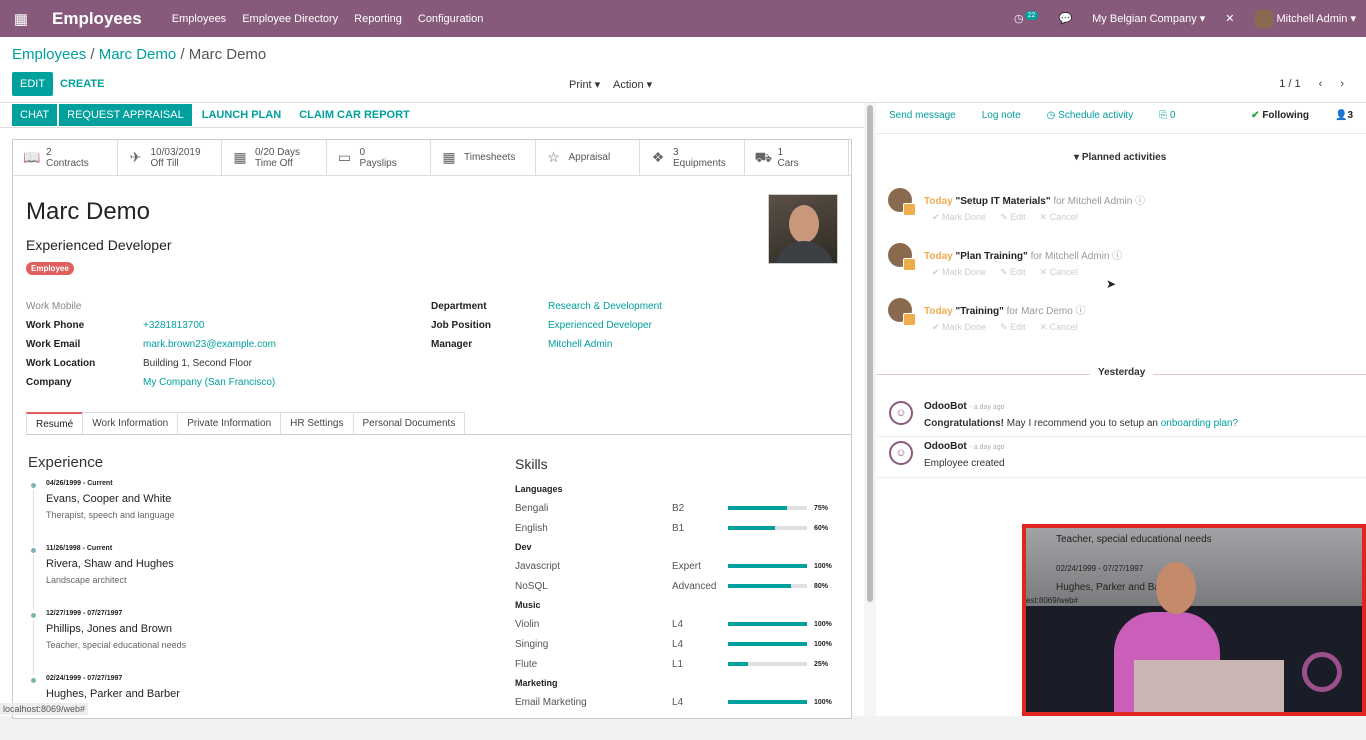 The height and width of the screenshot is (740, 1366). Describe the element at coordinates (692, 157) in the screenshot. I see `smart-button: ❖ 3 Equipments` at that location.